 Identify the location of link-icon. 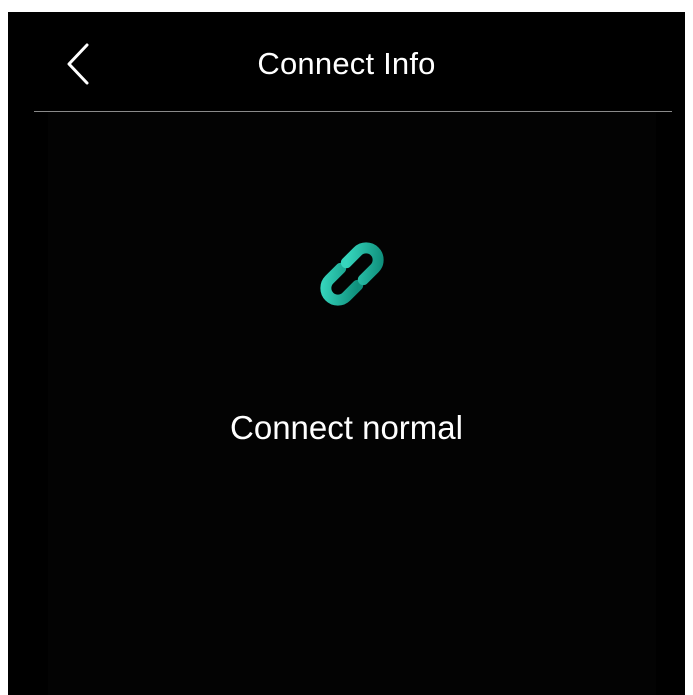
(352, 274).